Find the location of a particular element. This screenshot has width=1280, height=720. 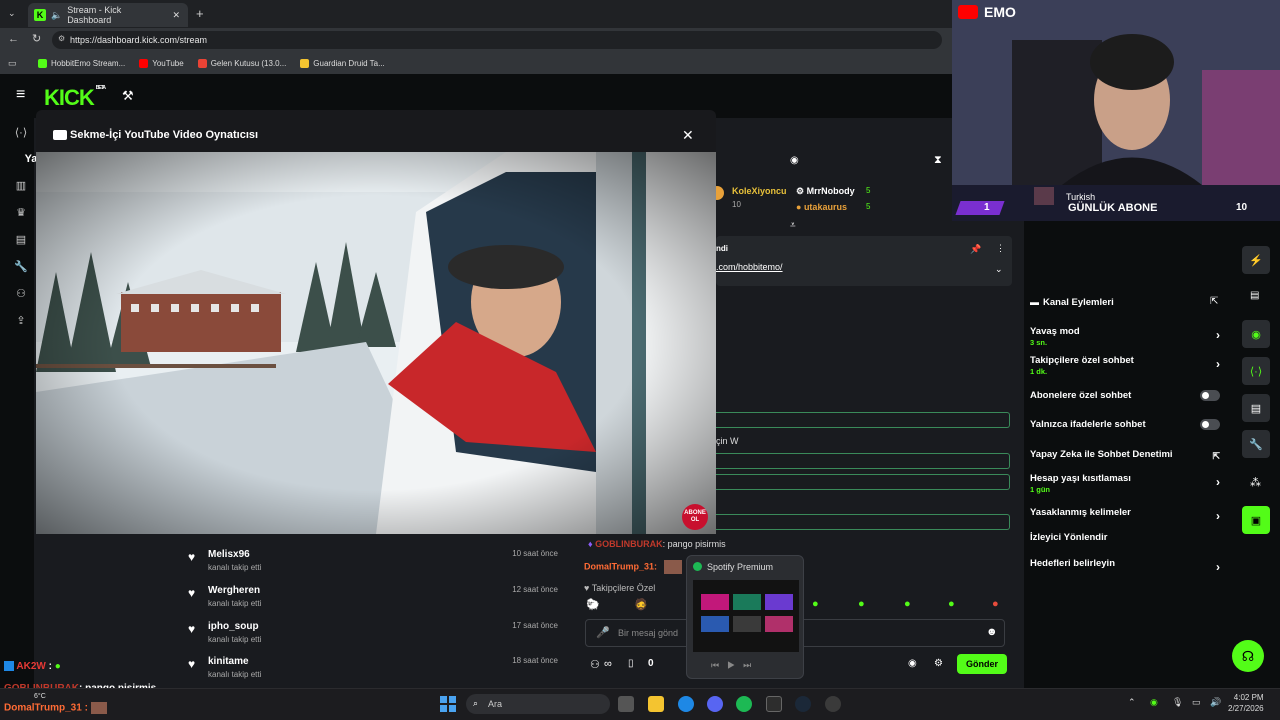

url-field: ⚙ https://dashboard.kick.com/stream is located at coordinates (497, 40).